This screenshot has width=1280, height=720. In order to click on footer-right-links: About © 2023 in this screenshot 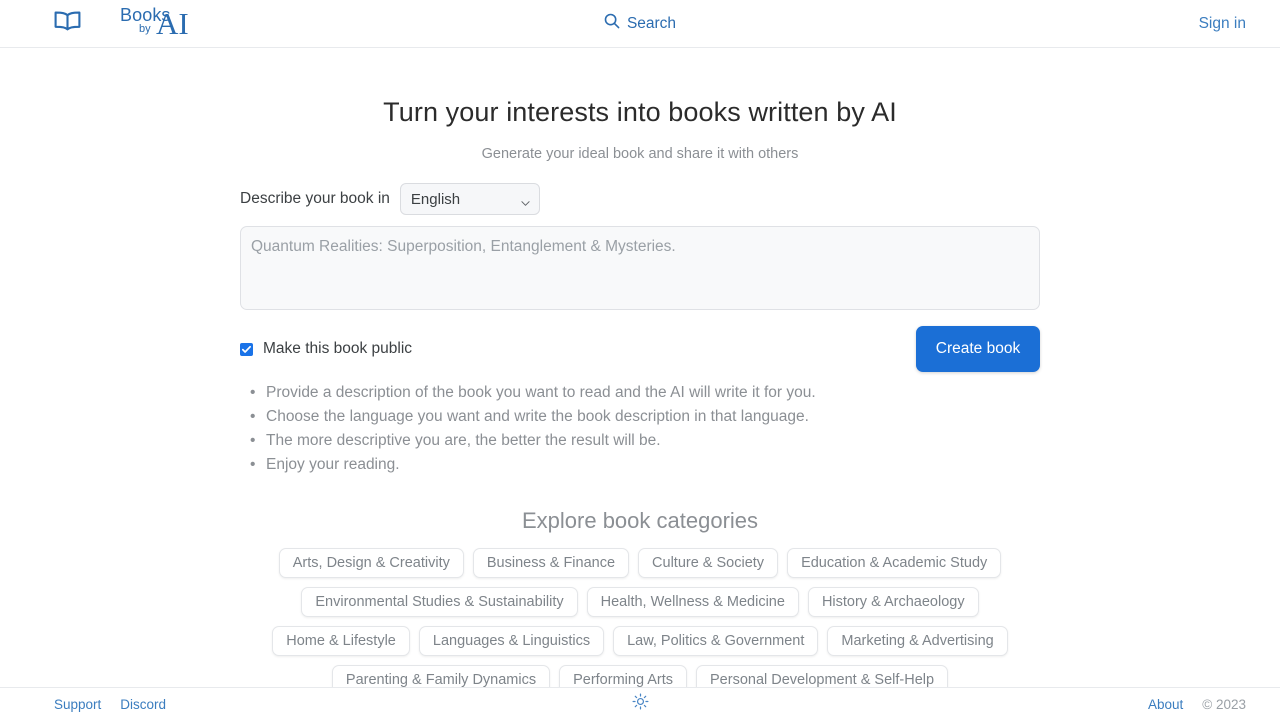, I will do `click(1197, 704)`.